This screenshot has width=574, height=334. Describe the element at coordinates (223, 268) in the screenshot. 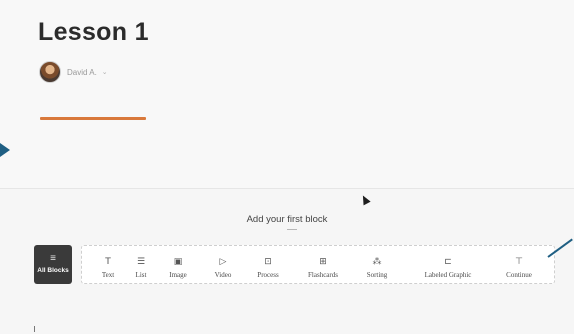

I see `block-video-button: ▷ Video` at that location.